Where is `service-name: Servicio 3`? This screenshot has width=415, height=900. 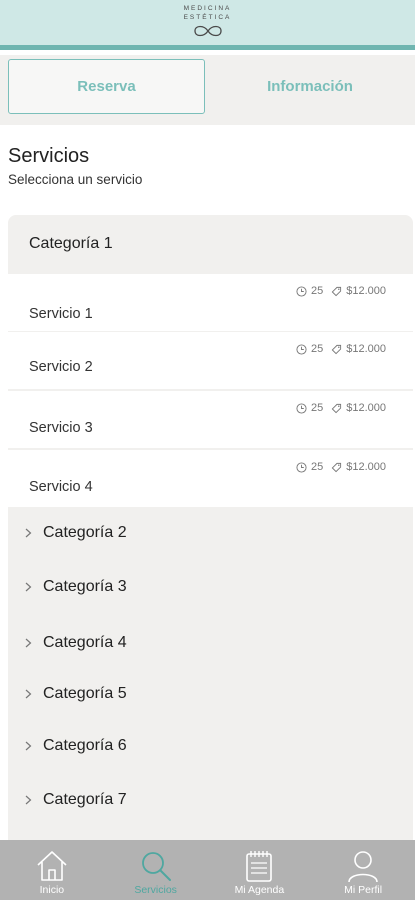
service-name: Servicio 3 is located at coordinates (61, 428).